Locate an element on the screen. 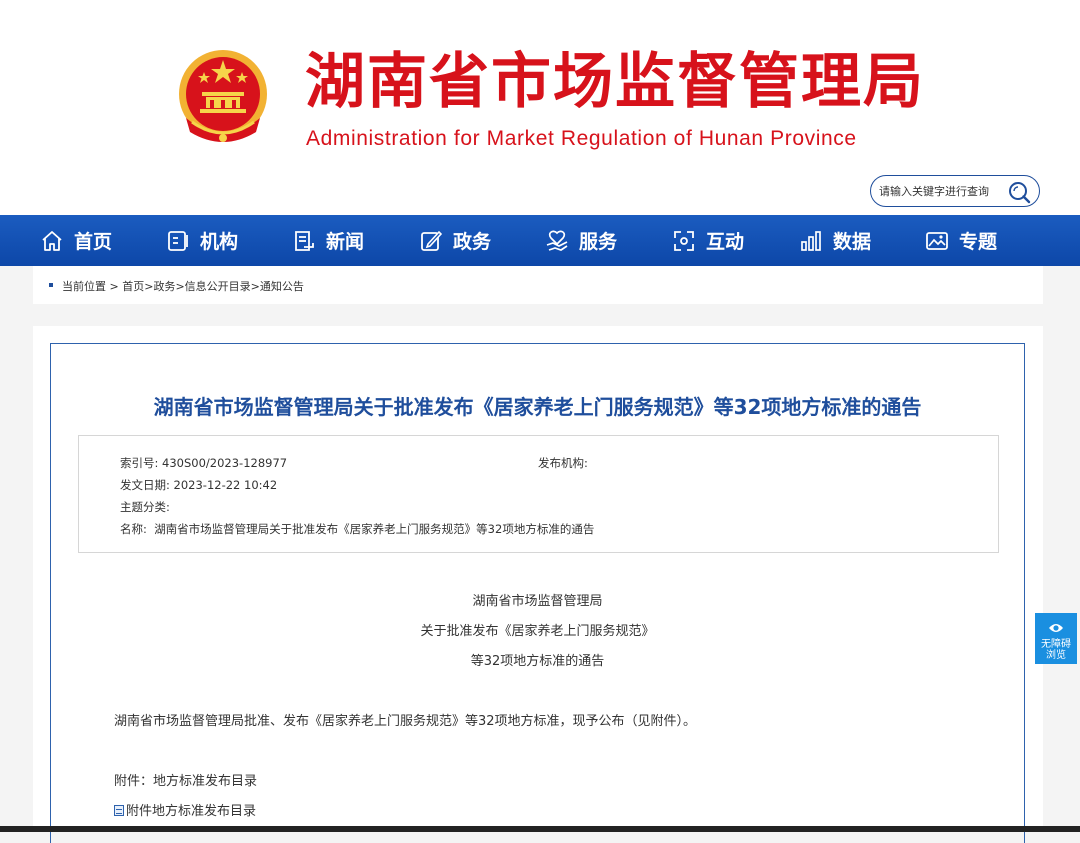 The image size is (1080, 843). attachment-label: 附件：地方标准发布目录 is located at coordinates (186, 781).